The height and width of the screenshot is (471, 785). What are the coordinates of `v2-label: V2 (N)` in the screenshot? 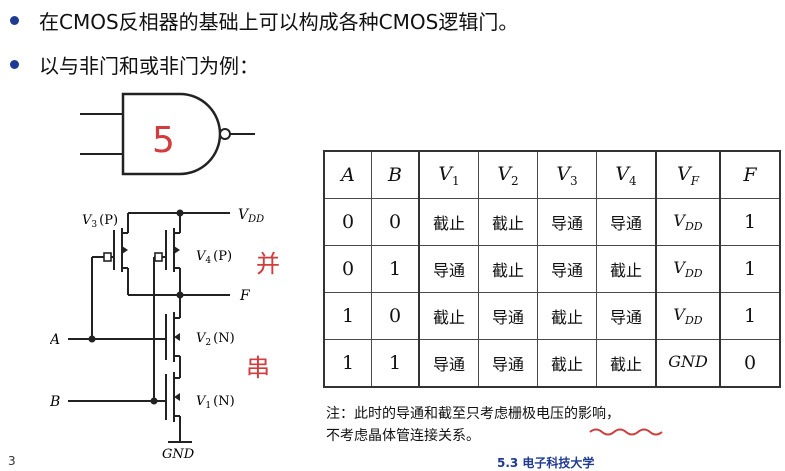 It's located at (215, 339).